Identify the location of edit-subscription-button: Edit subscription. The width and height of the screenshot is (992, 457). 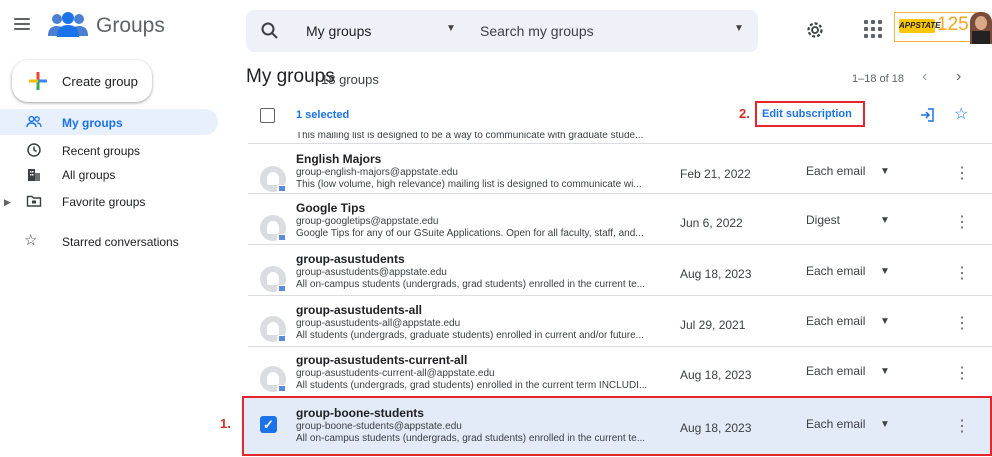
(807, 114).